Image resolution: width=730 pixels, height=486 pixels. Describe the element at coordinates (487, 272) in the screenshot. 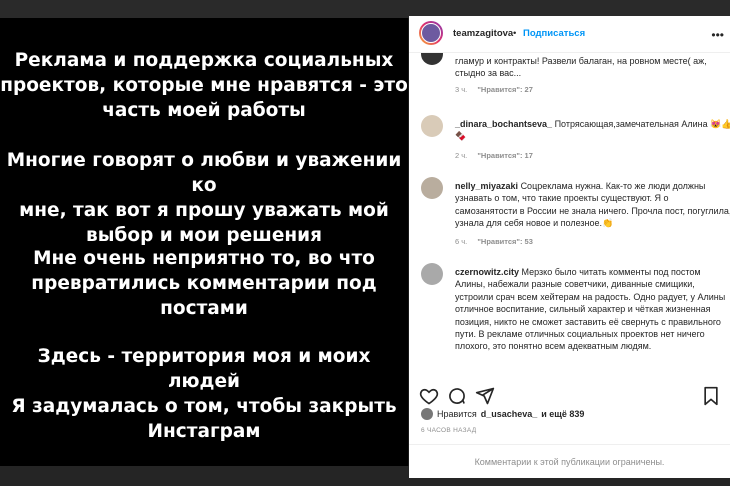

I see `comment-username: czernowitz.city` at that location.